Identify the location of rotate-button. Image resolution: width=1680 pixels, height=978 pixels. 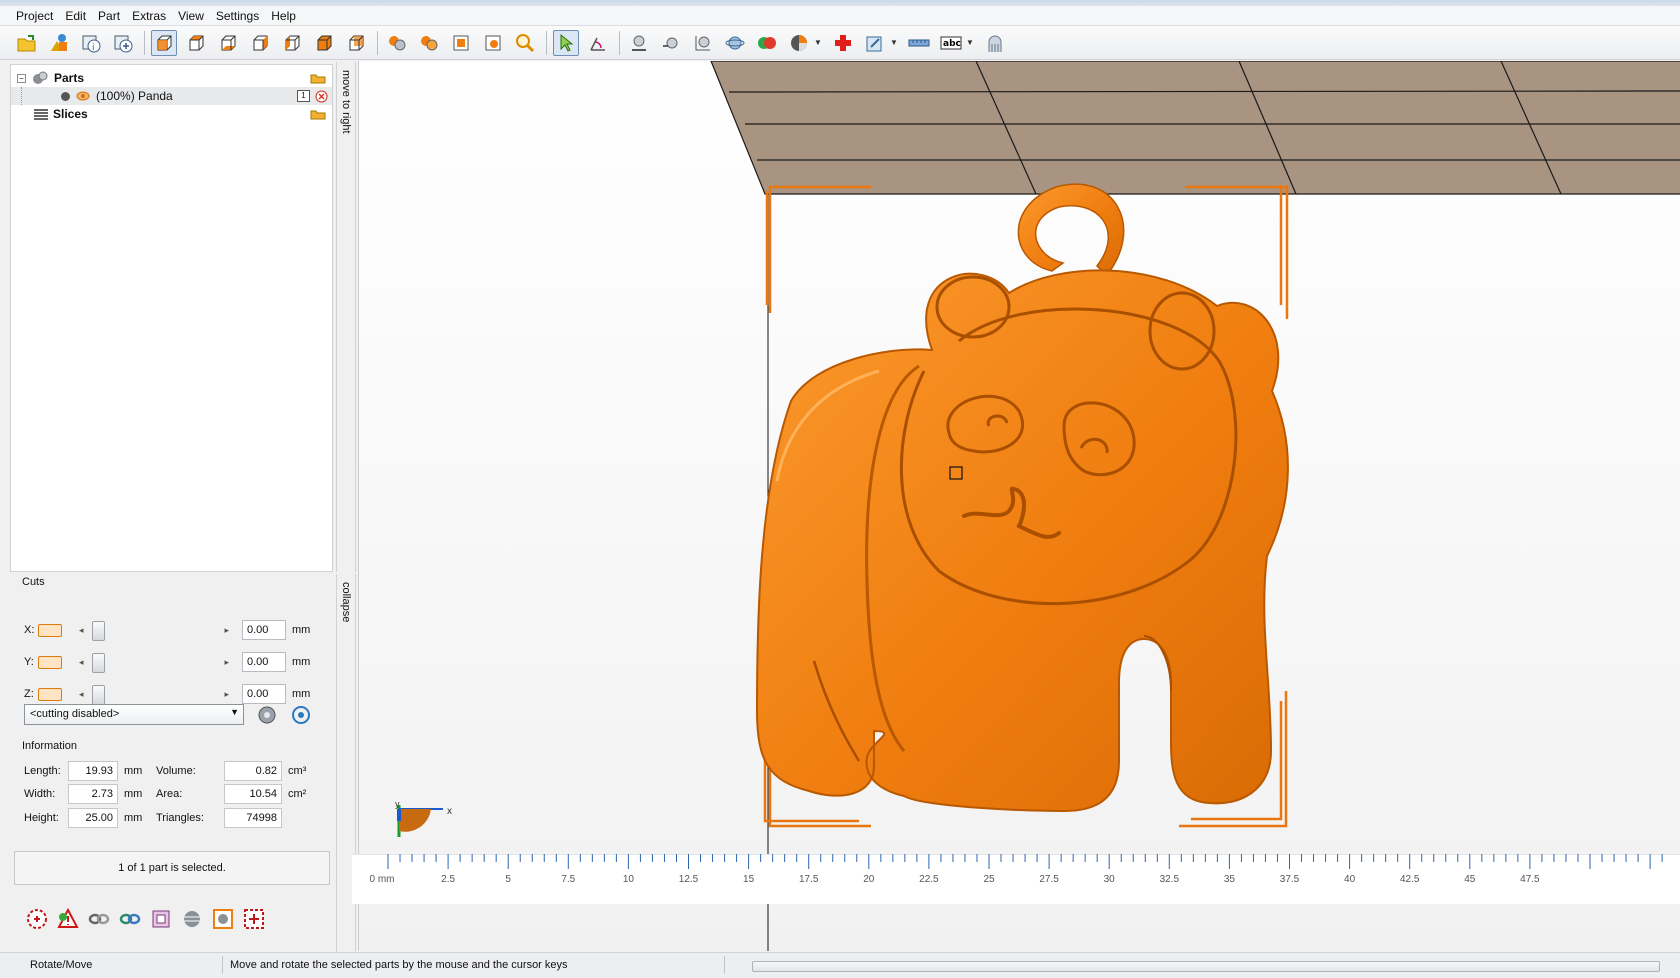
(598, 43).